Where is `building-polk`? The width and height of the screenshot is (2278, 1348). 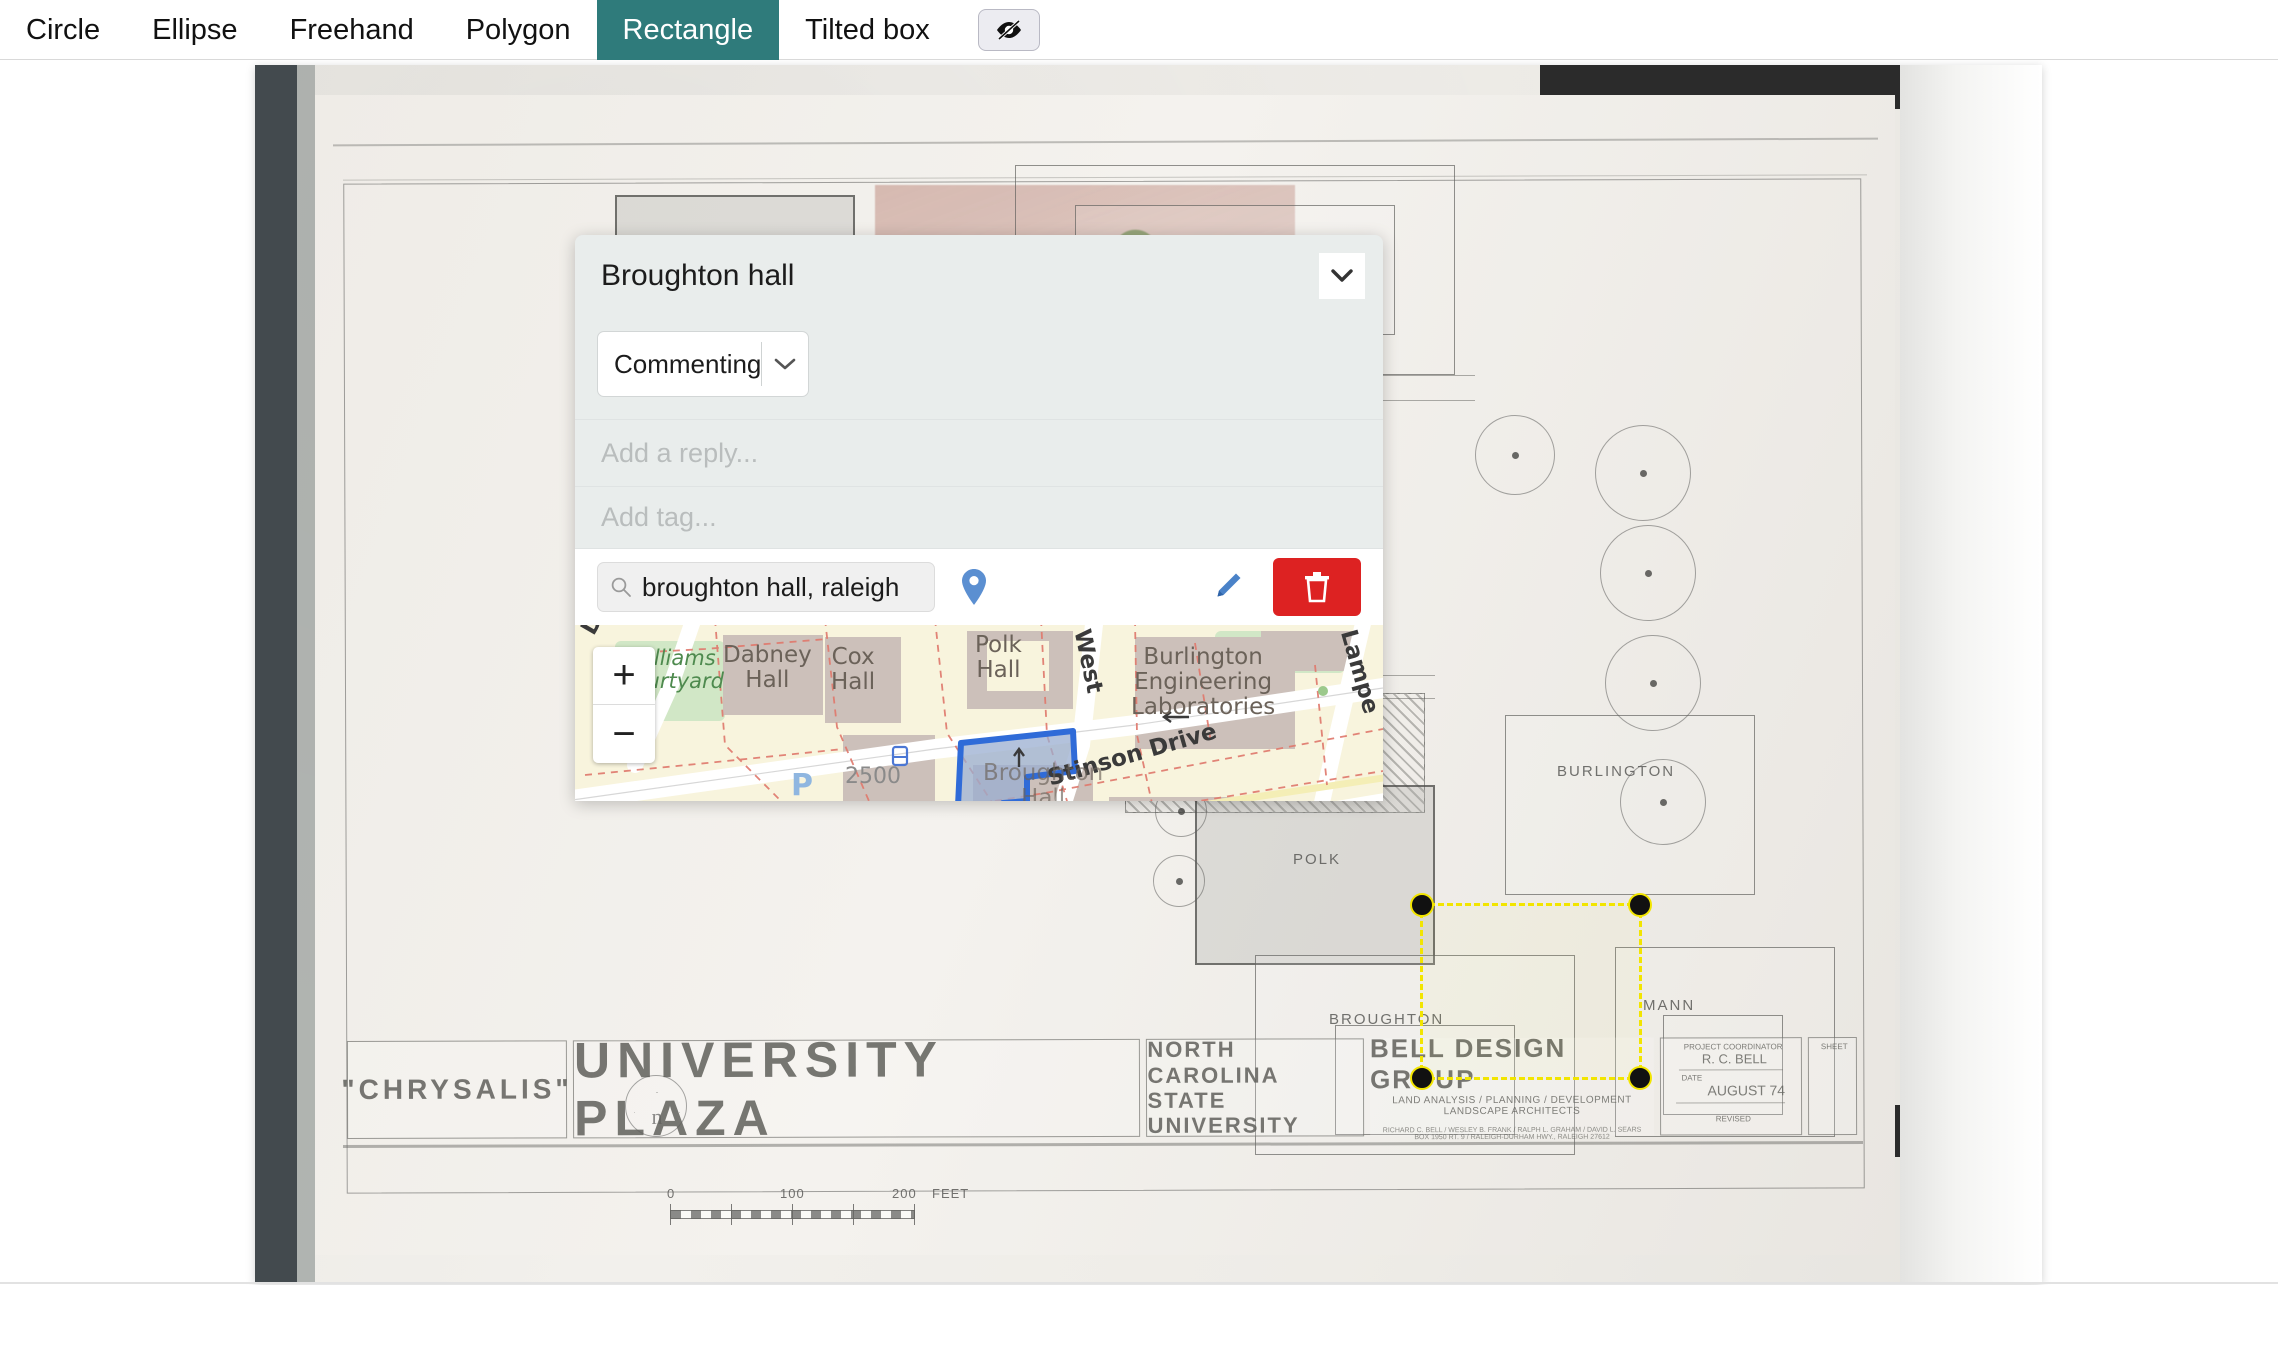 building-polk is located at coordinates (1315, 875).